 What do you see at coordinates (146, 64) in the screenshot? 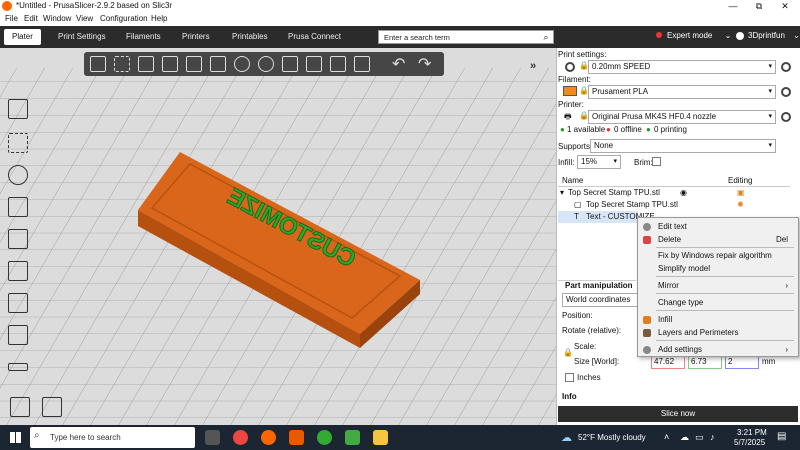
I see `delete-all-icon` at bounding box center [146, 64].